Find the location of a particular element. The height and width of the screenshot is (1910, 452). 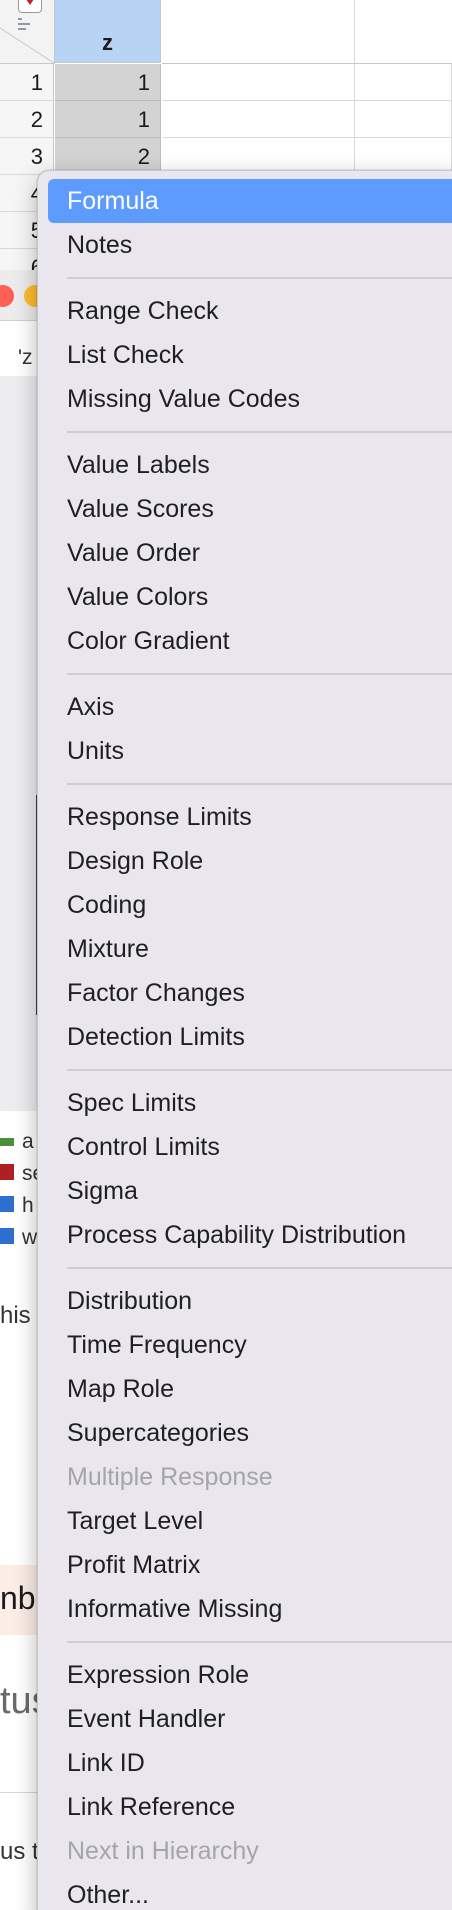

menu-item-link-reference: Link Reference is located at coordinates (245, 1807).